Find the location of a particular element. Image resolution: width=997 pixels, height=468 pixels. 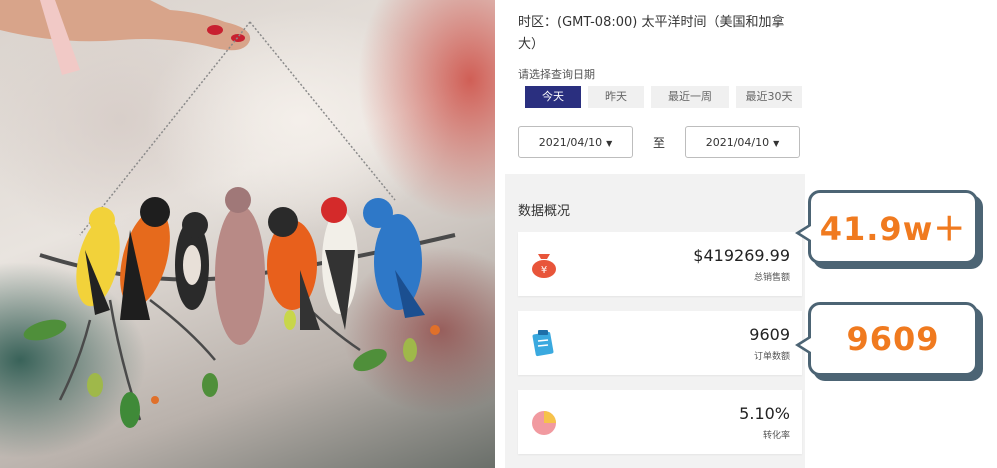

conversion-card: 5.10% 转化率 is located at coordinates (660, 422).